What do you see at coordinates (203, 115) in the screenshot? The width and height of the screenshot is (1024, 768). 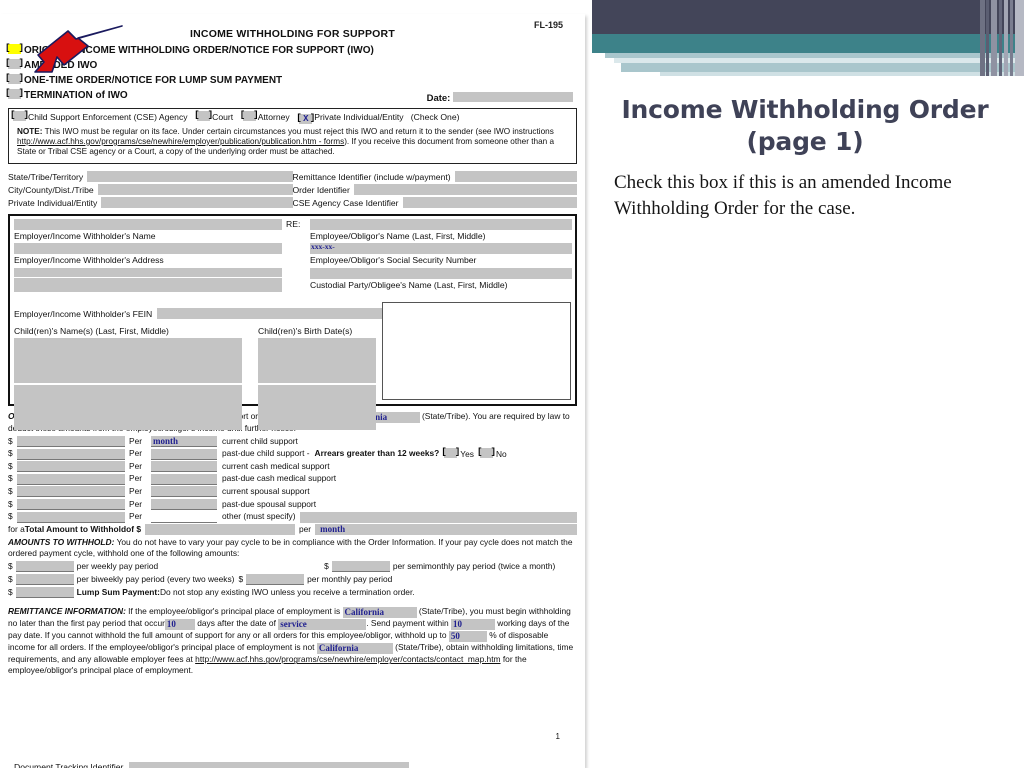 I see `checkbox-court` at bounding box center [203, 115].